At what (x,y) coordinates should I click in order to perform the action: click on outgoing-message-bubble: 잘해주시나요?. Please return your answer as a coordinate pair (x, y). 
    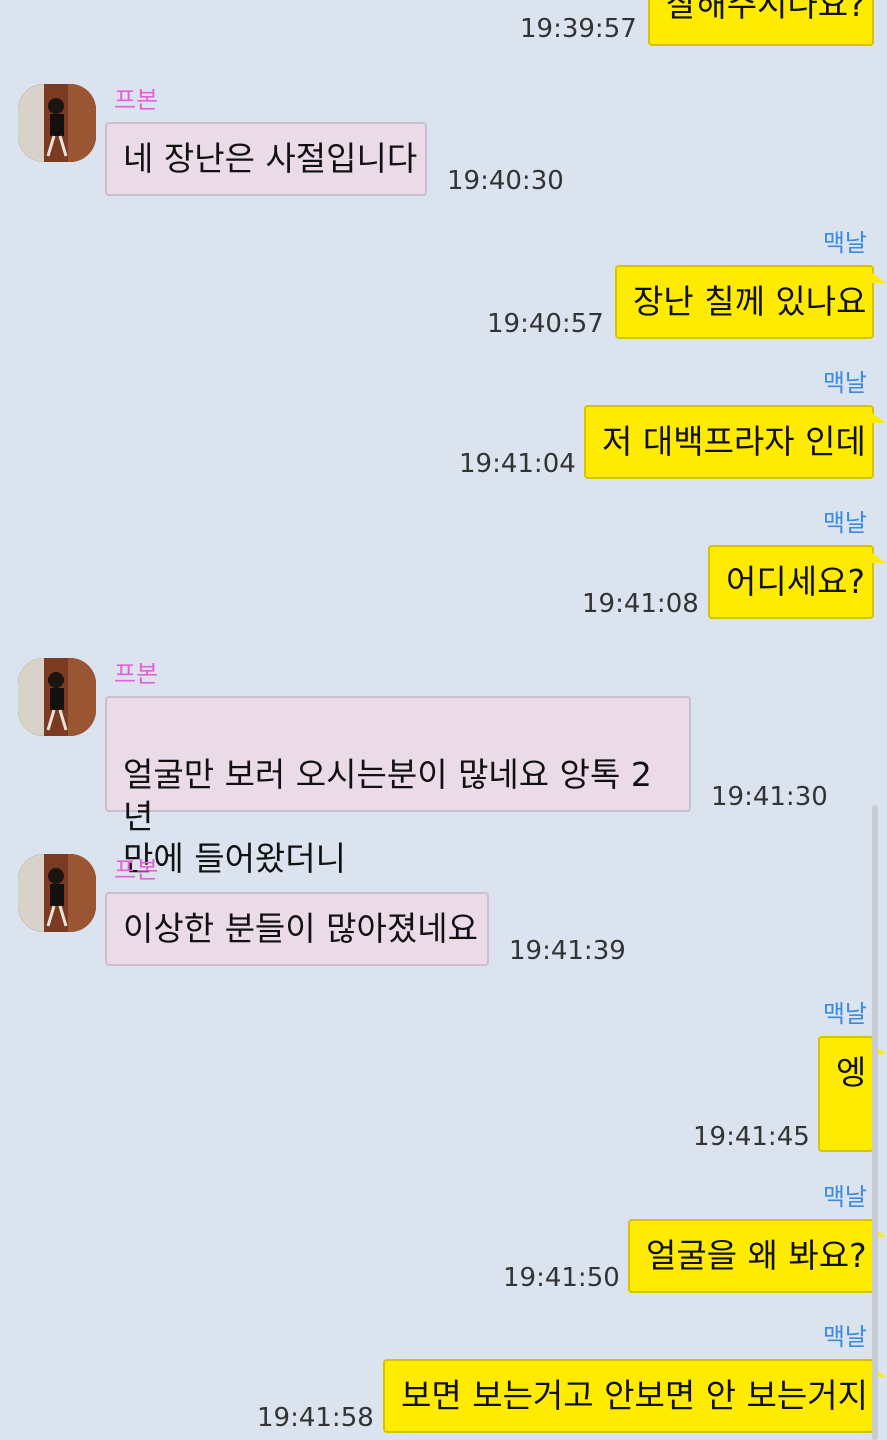
    Looking at the image, I should click on (761, 23).